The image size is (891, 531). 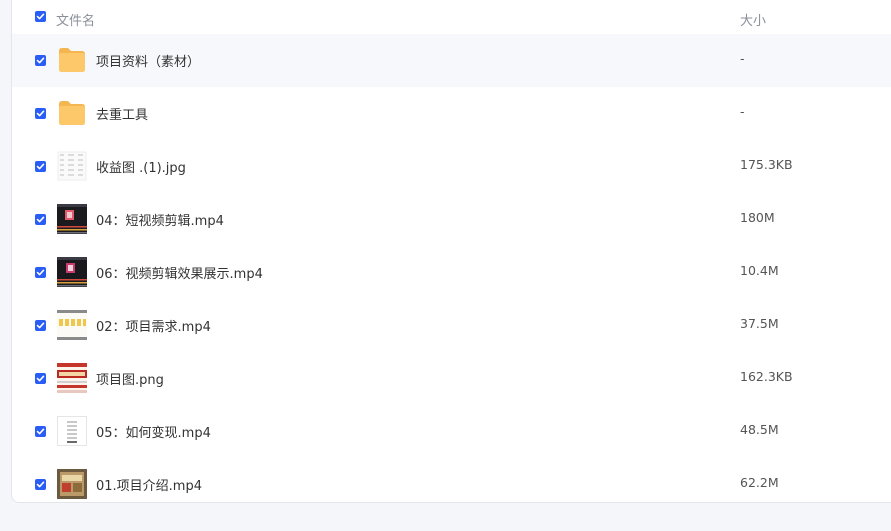 I want to click on file-row: 05：如何变现.mp4 48.5M, so click(x=451, y=431).